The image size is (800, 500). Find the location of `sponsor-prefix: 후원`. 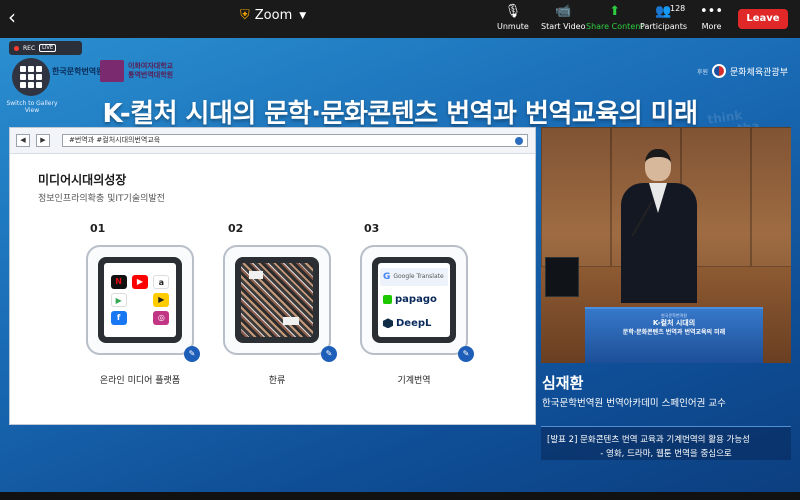

sponsor-prefix: 후원 is located at coordinates (702, 72).